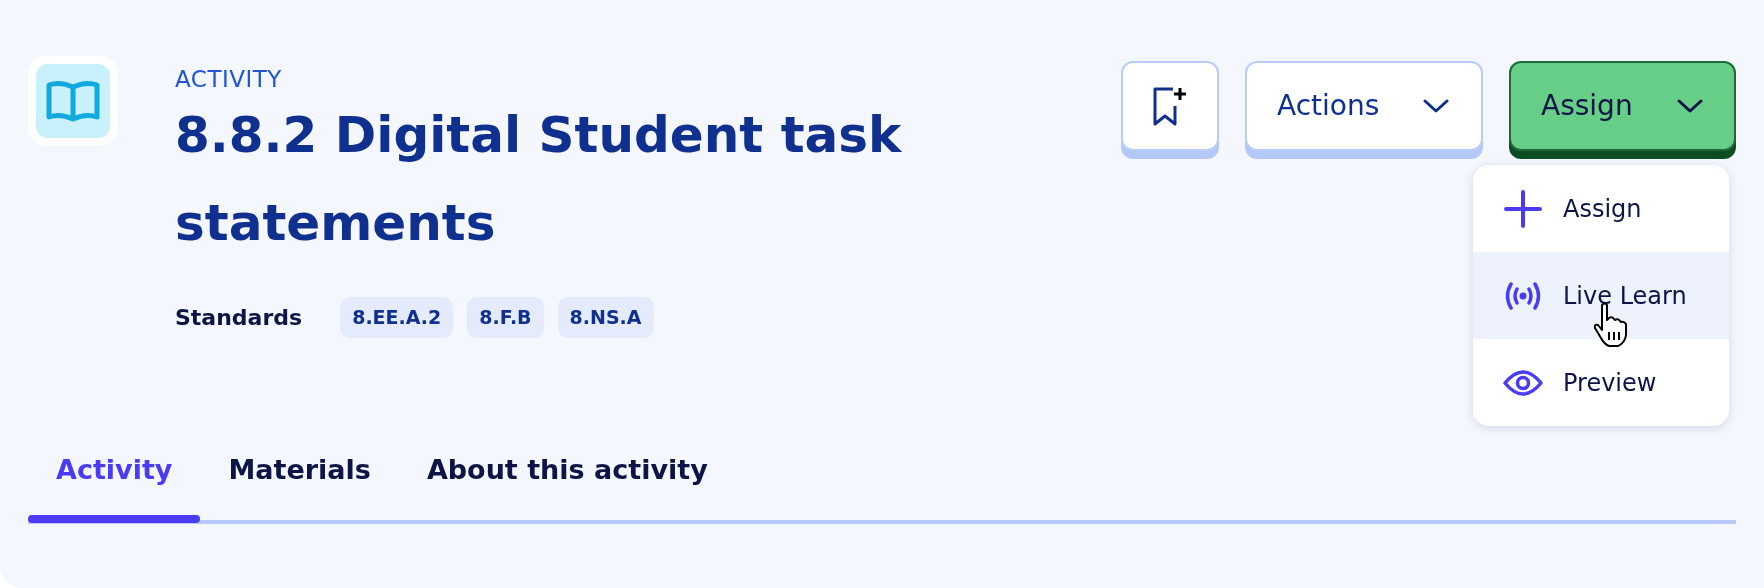  I want to click on standard-tag: 8.EE.A.2, so click(397, 317).